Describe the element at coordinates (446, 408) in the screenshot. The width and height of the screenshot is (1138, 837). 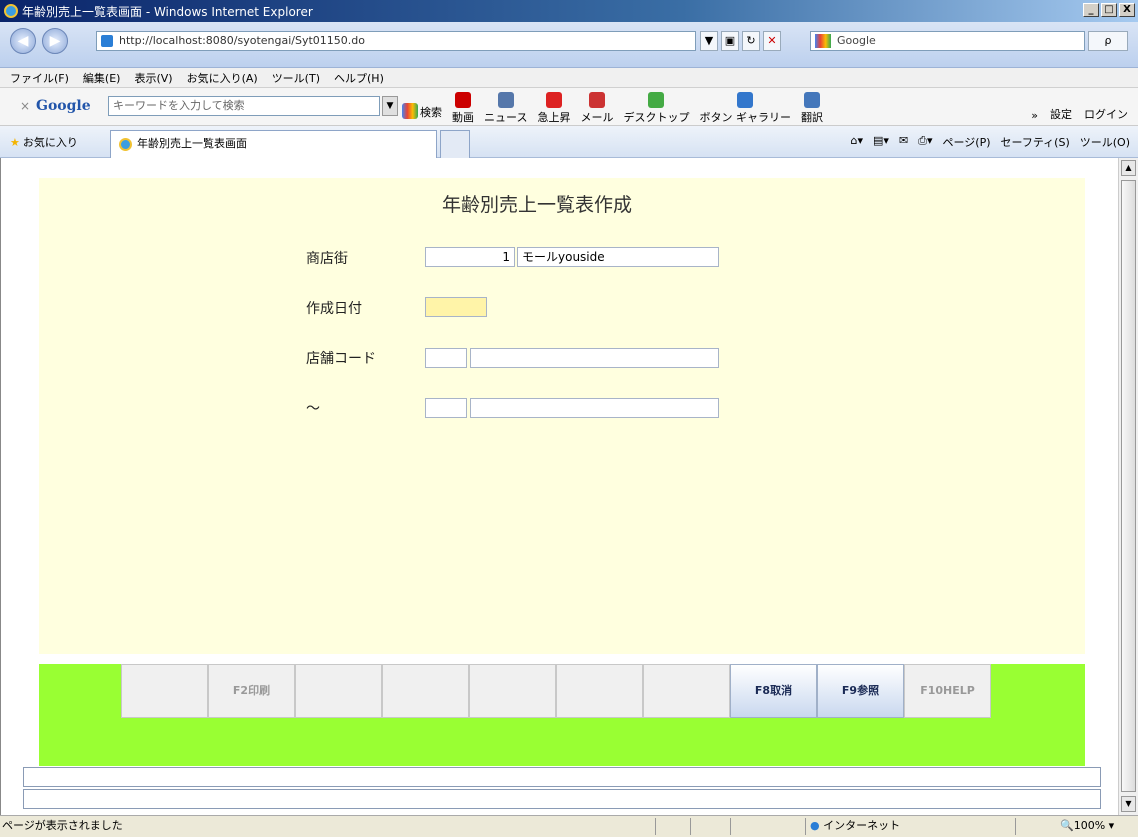
I see `store-code-to-input` at that location.